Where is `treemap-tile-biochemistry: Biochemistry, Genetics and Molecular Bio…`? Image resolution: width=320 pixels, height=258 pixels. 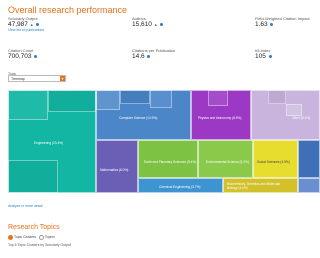 treemap-tile-biochemistry: Biochemistry, Genetics and Molecular Bio… is located at coordinates (260, 185).